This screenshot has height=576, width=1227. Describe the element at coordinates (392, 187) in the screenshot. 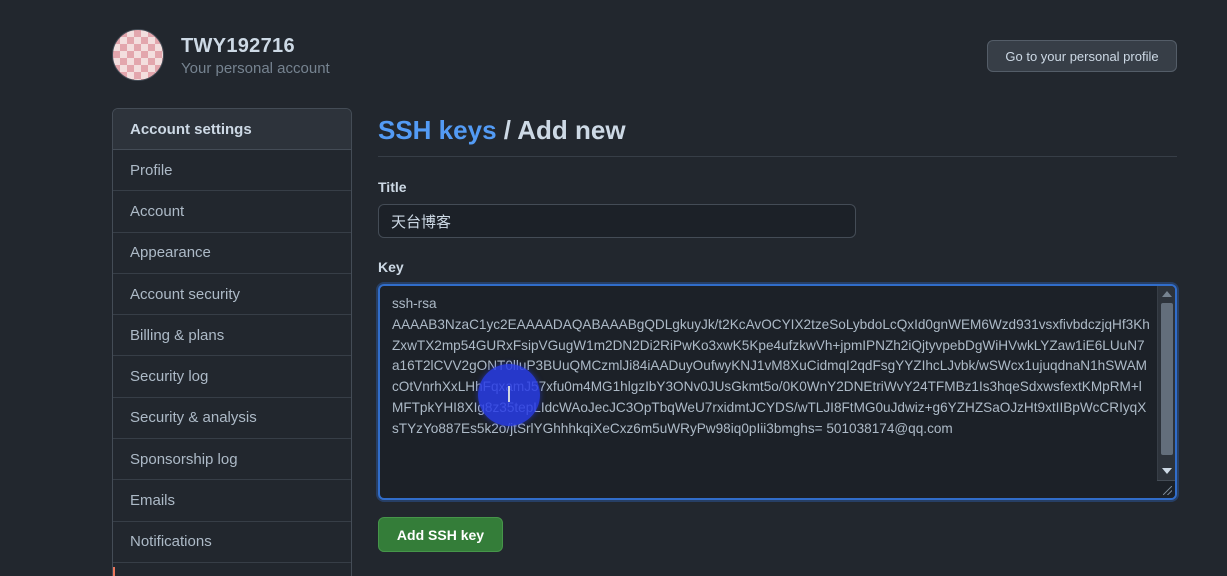

I see `title-label: Title` at that location.